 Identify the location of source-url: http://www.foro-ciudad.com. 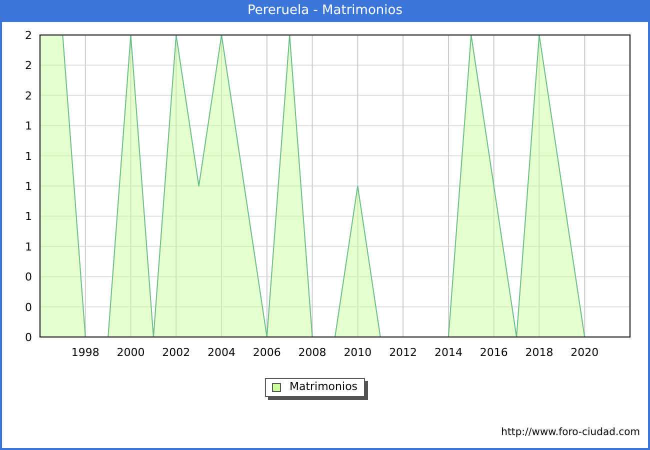
(570, 433).